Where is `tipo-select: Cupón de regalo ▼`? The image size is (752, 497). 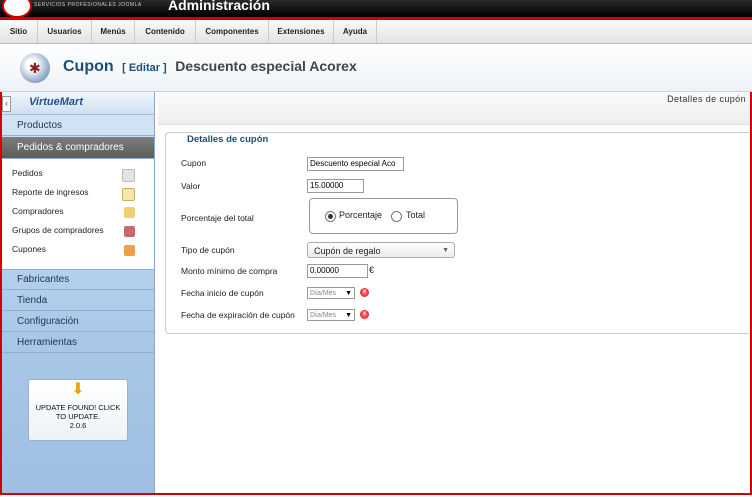 tipo-select: Cupón de regalo ▼ is located at coordinates (381, 250).